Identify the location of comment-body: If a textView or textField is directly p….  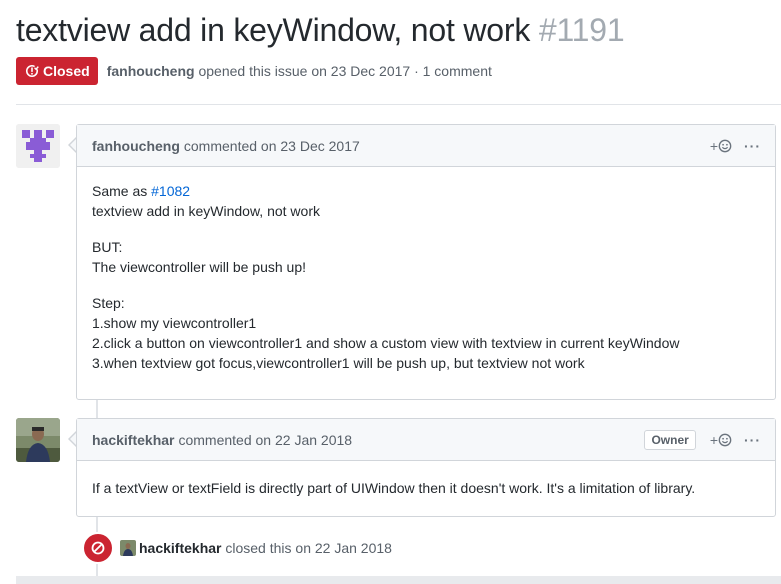
(426, 487).